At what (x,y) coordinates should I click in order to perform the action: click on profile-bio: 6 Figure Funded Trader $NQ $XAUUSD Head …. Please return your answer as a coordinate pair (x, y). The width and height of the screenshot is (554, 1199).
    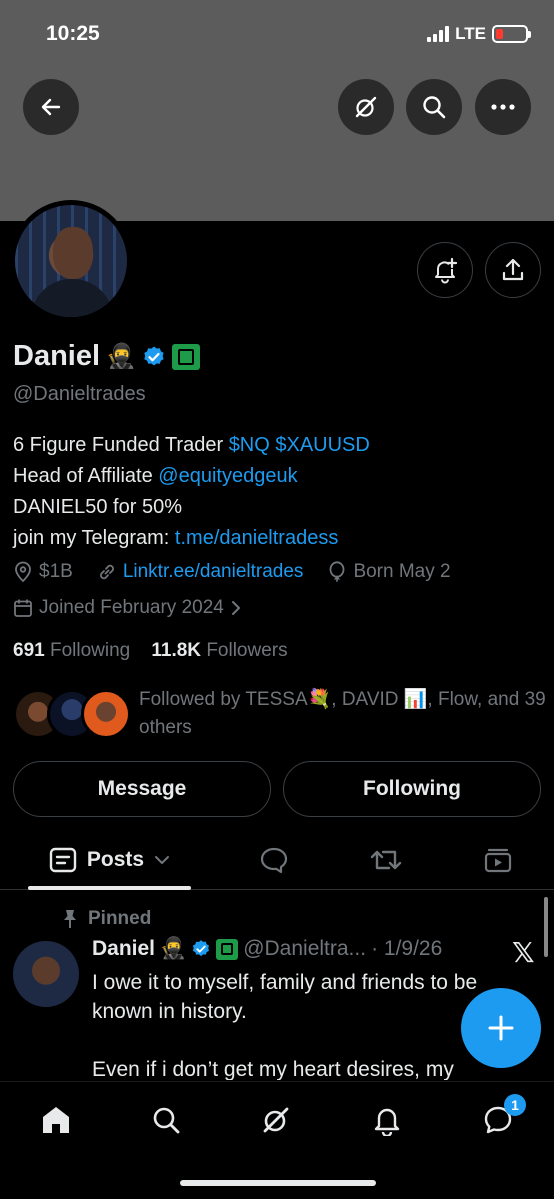
    Looking at the image, I should click on (191, 492).